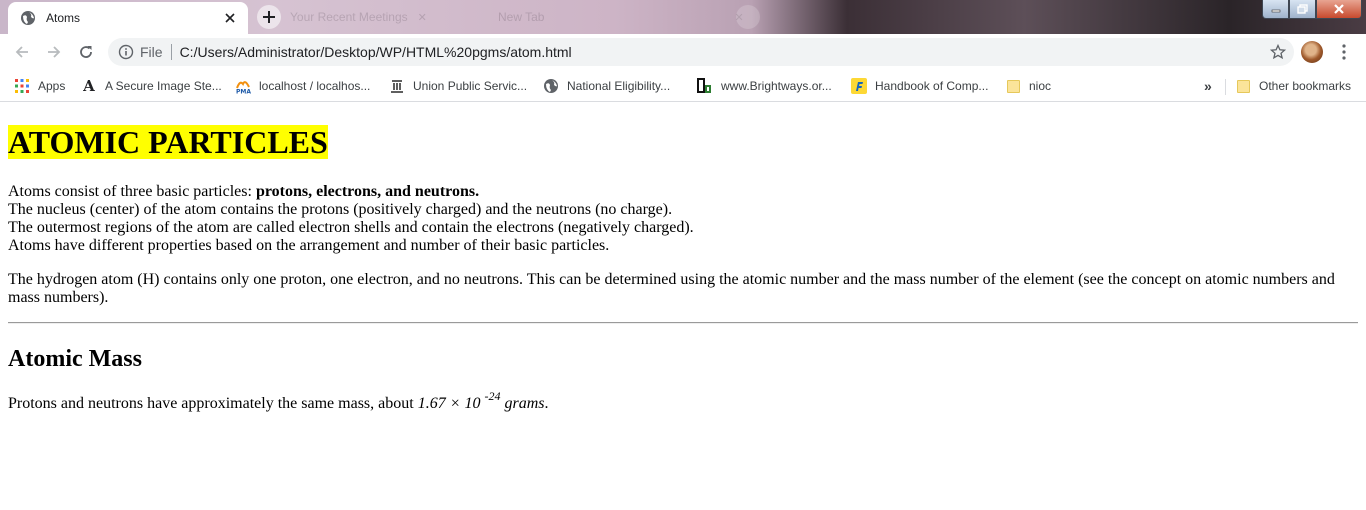 The image size is (1366, 510). I want to click on bookmarks-overflow-button: », so click(1208, 86).